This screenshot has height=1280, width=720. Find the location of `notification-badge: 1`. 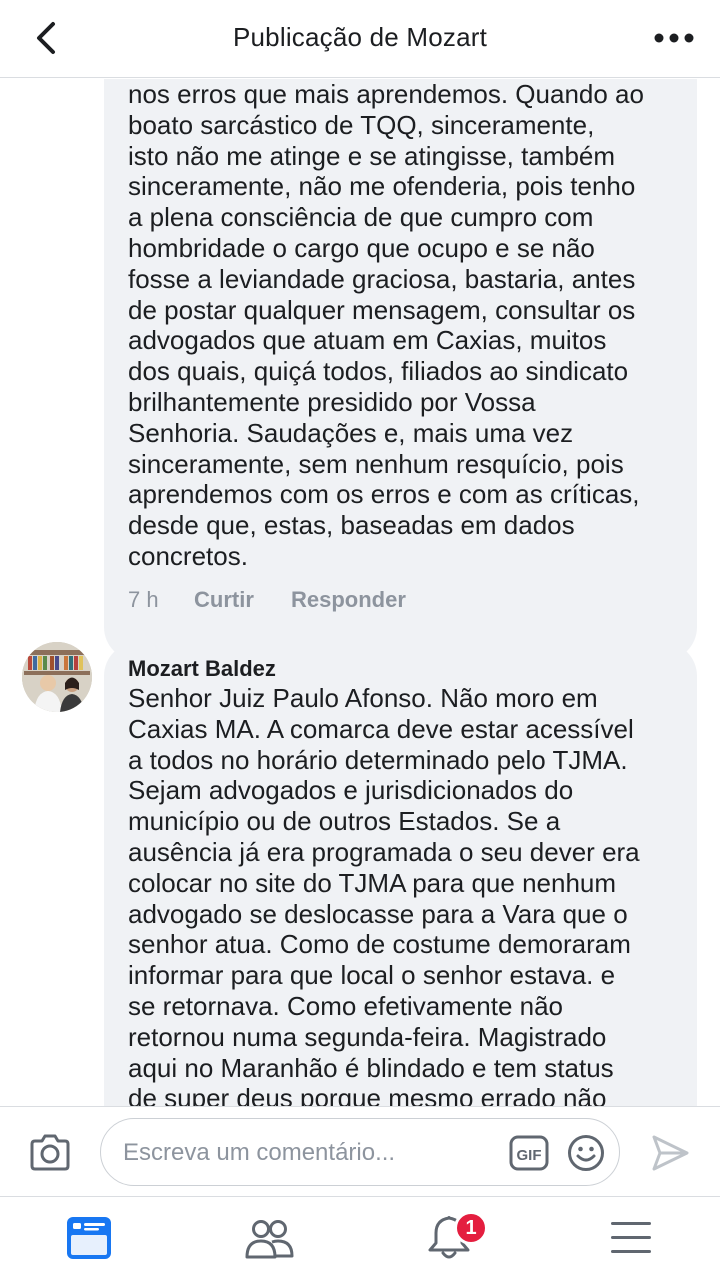

notification-badge: 1 is located at coordinates (471, 1228).